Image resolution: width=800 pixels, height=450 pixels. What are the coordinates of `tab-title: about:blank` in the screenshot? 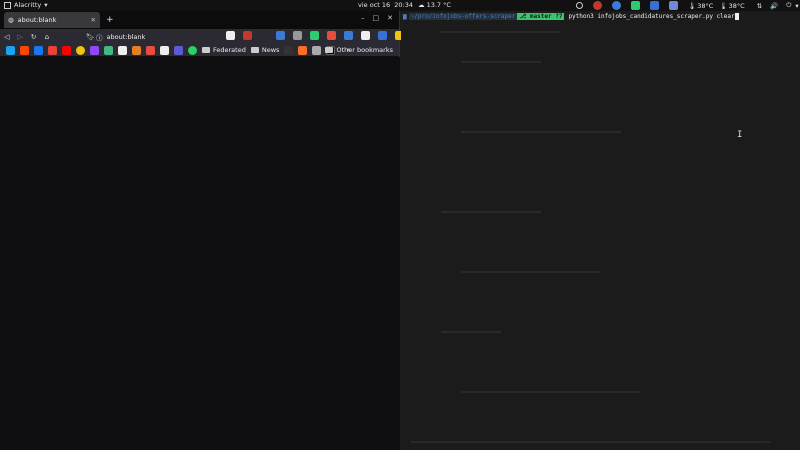 It's located at (37, 20).